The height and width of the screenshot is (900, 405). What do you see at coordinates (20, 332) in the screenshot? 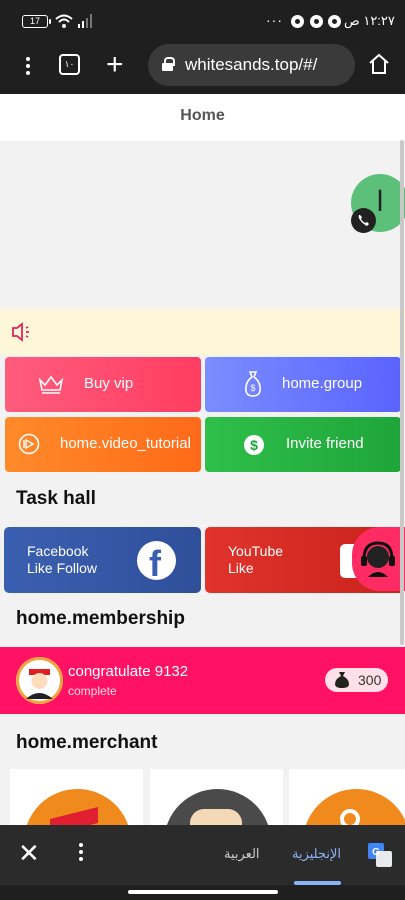
I see `speaker-icon` at bounding box center [20, 332].